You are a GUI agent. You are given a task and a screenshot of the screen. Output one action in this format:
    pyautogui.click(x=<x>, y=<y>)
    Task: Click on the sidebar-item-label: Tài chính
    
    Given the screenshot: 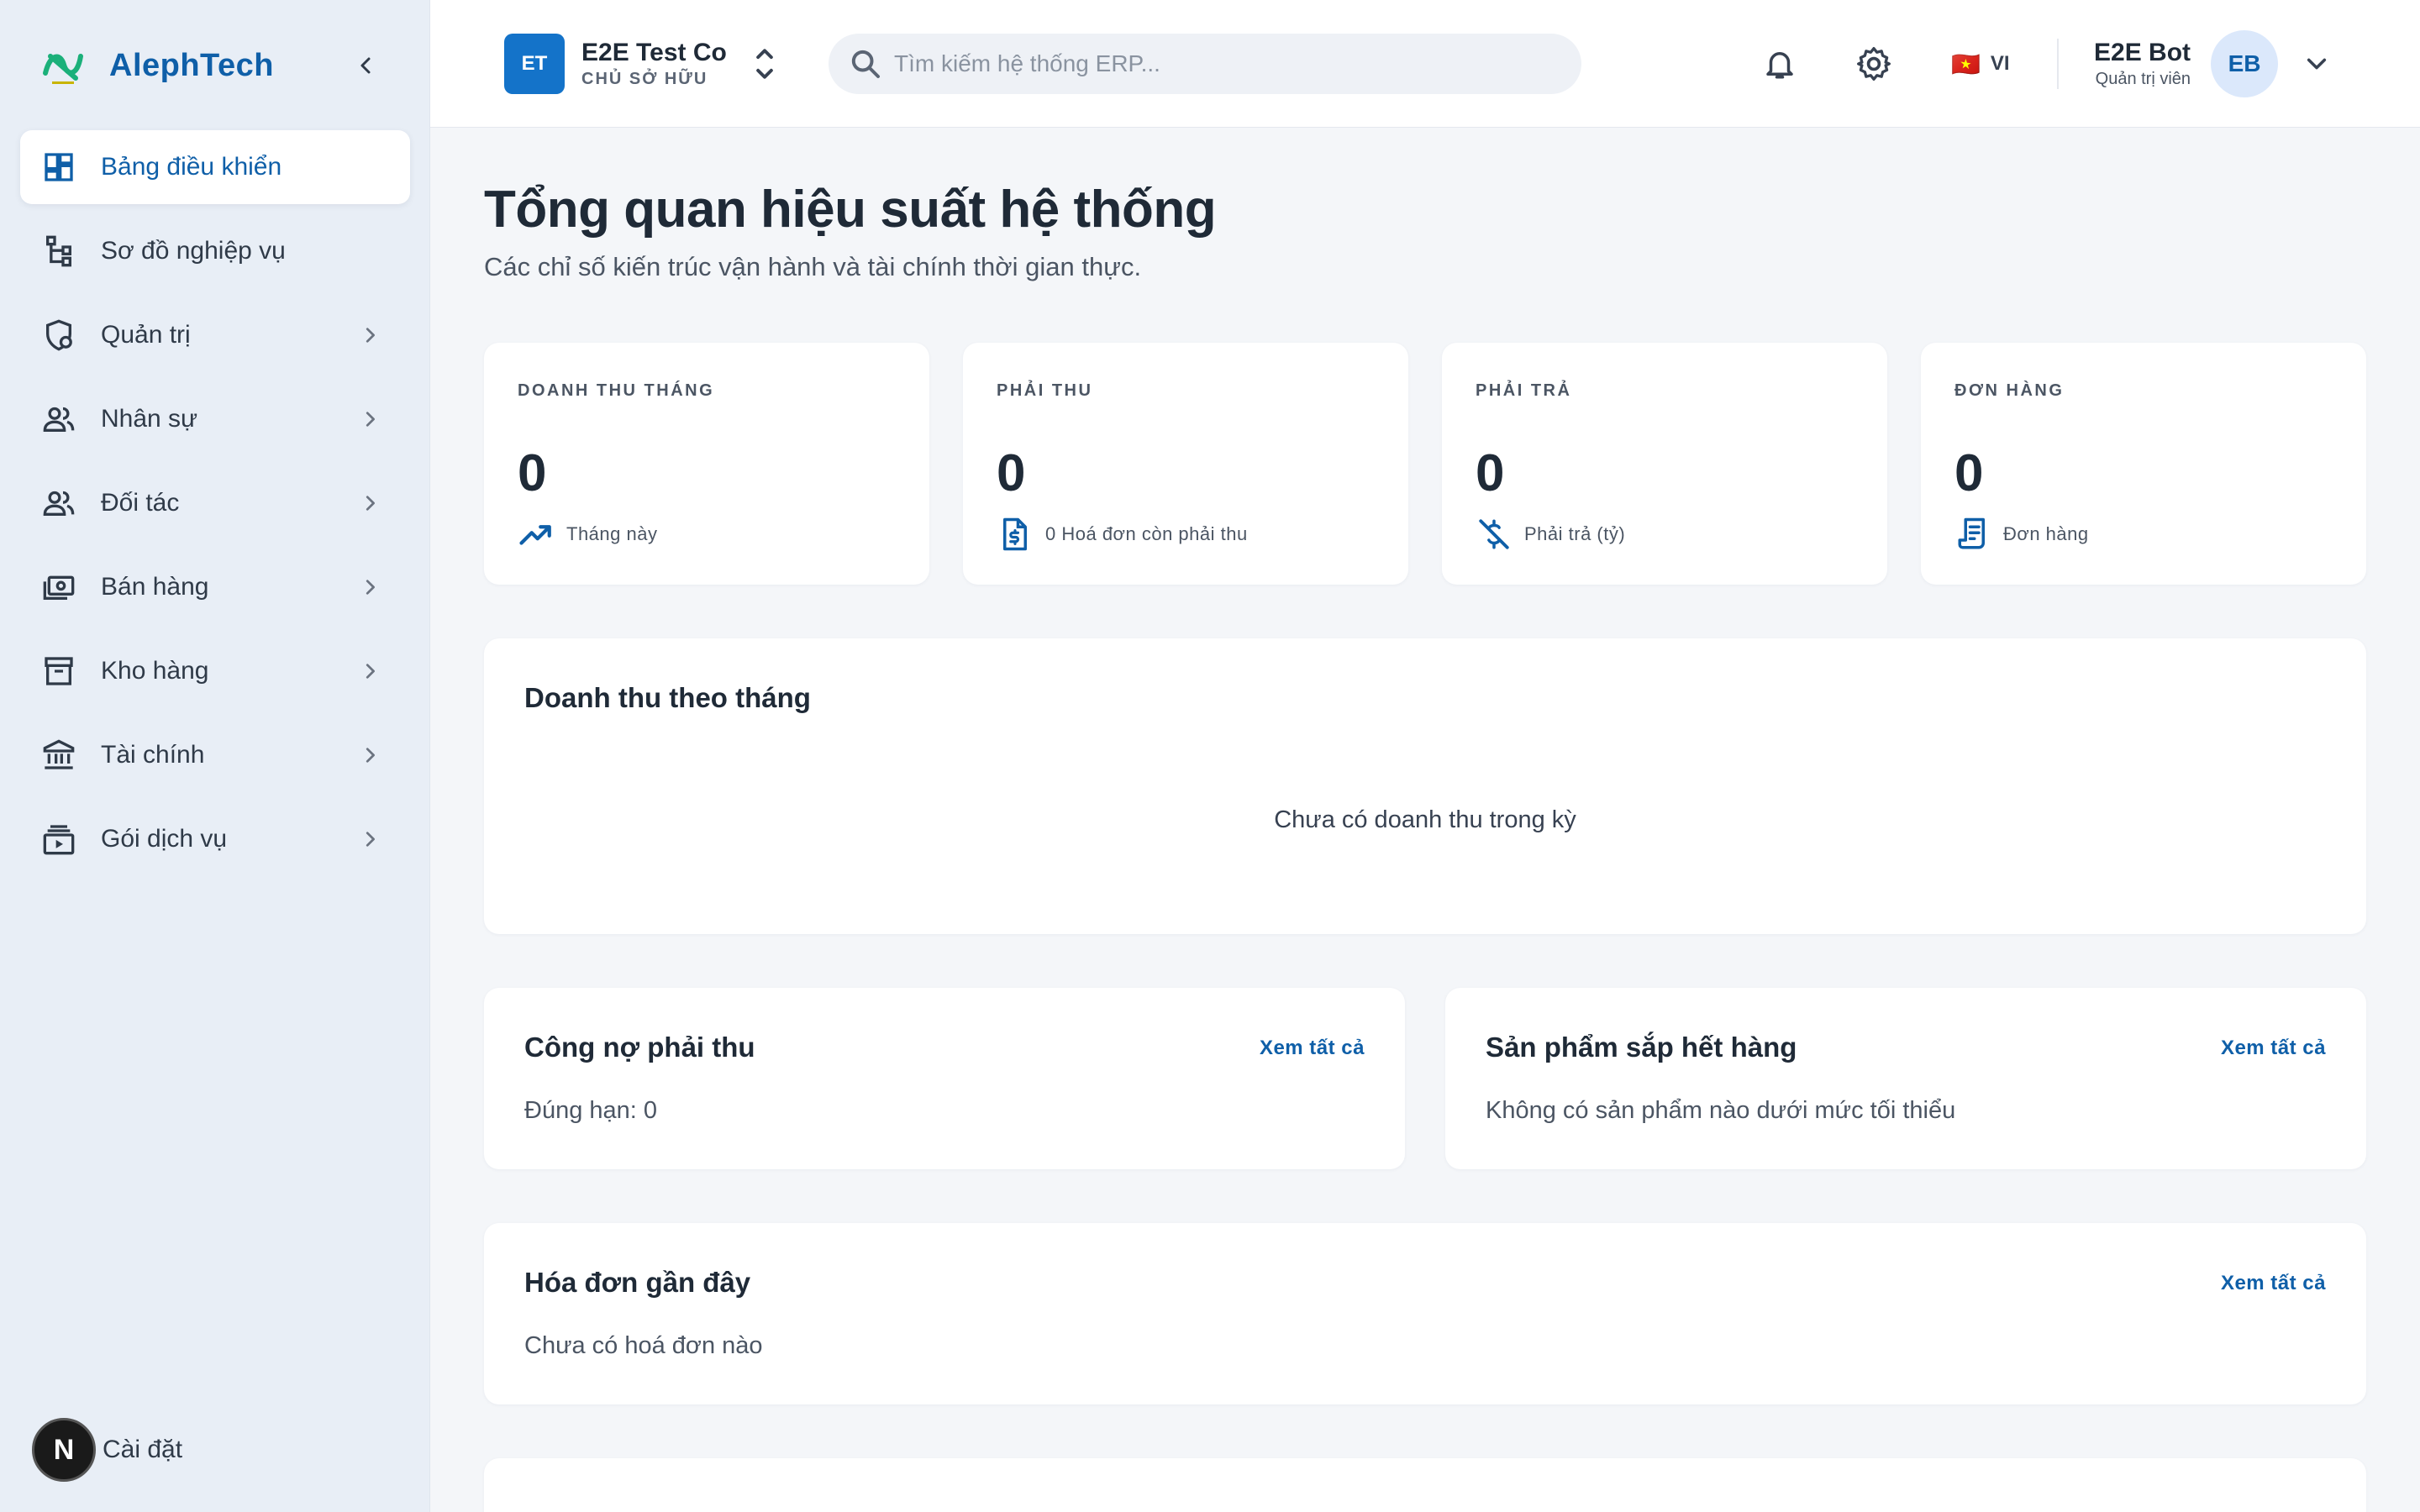 What is the action you would take?
    pyautogui.click(x=153, y=755)
    